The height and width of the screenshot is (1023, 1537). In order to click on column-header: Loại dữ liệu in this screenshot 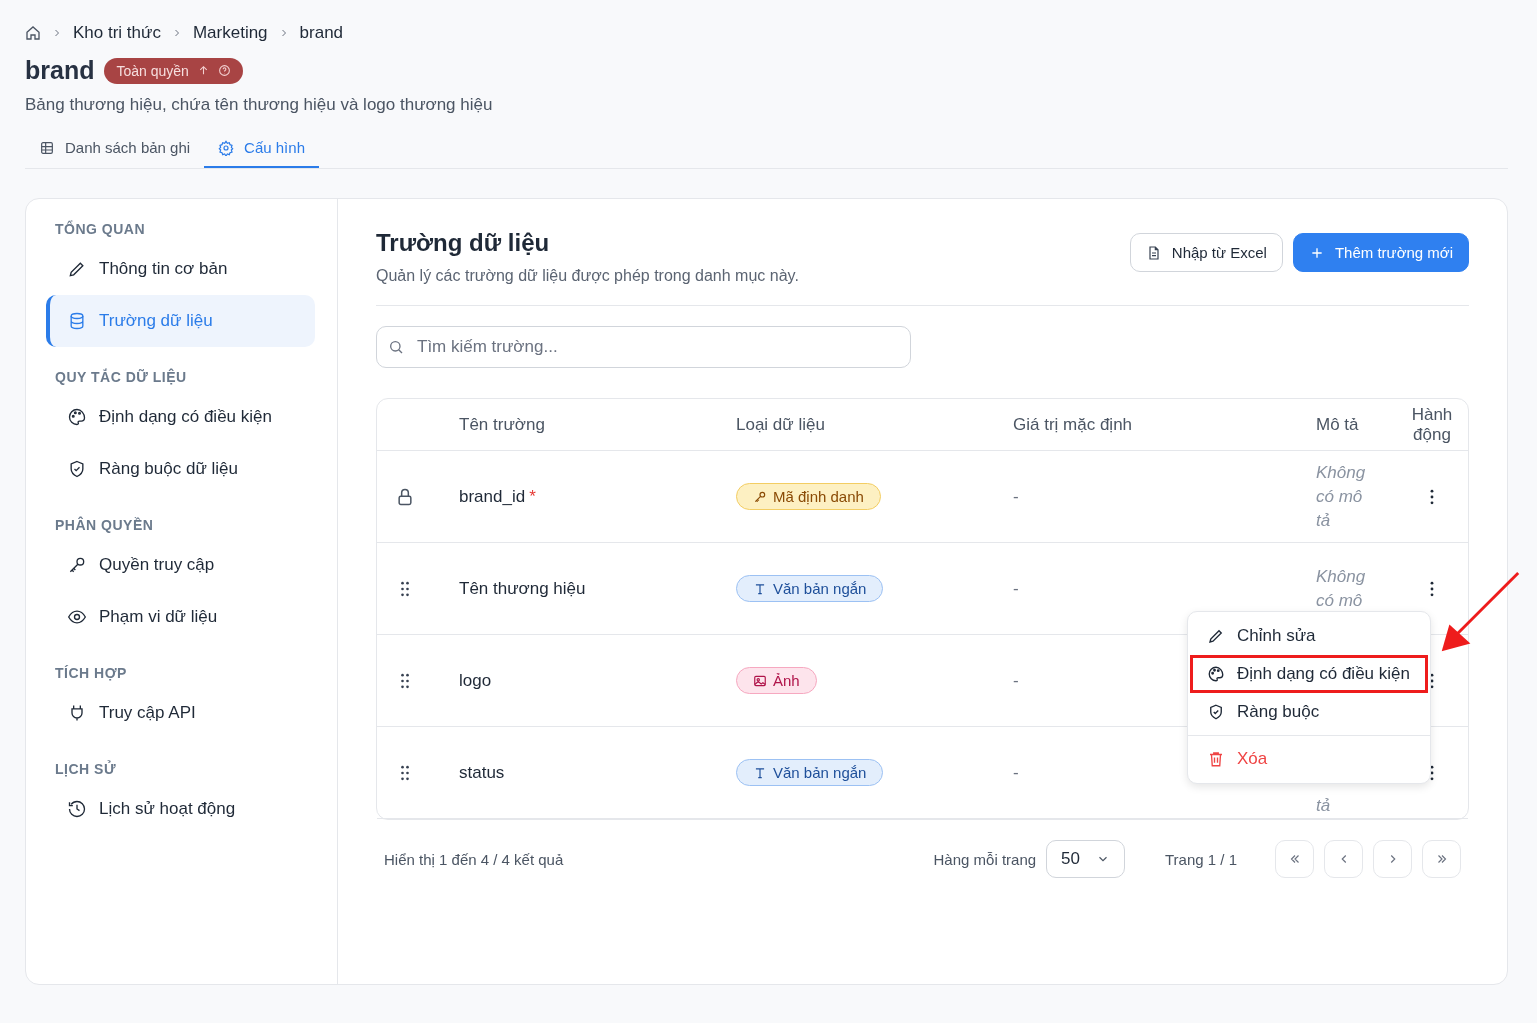, I will do `click(781, 424)`.